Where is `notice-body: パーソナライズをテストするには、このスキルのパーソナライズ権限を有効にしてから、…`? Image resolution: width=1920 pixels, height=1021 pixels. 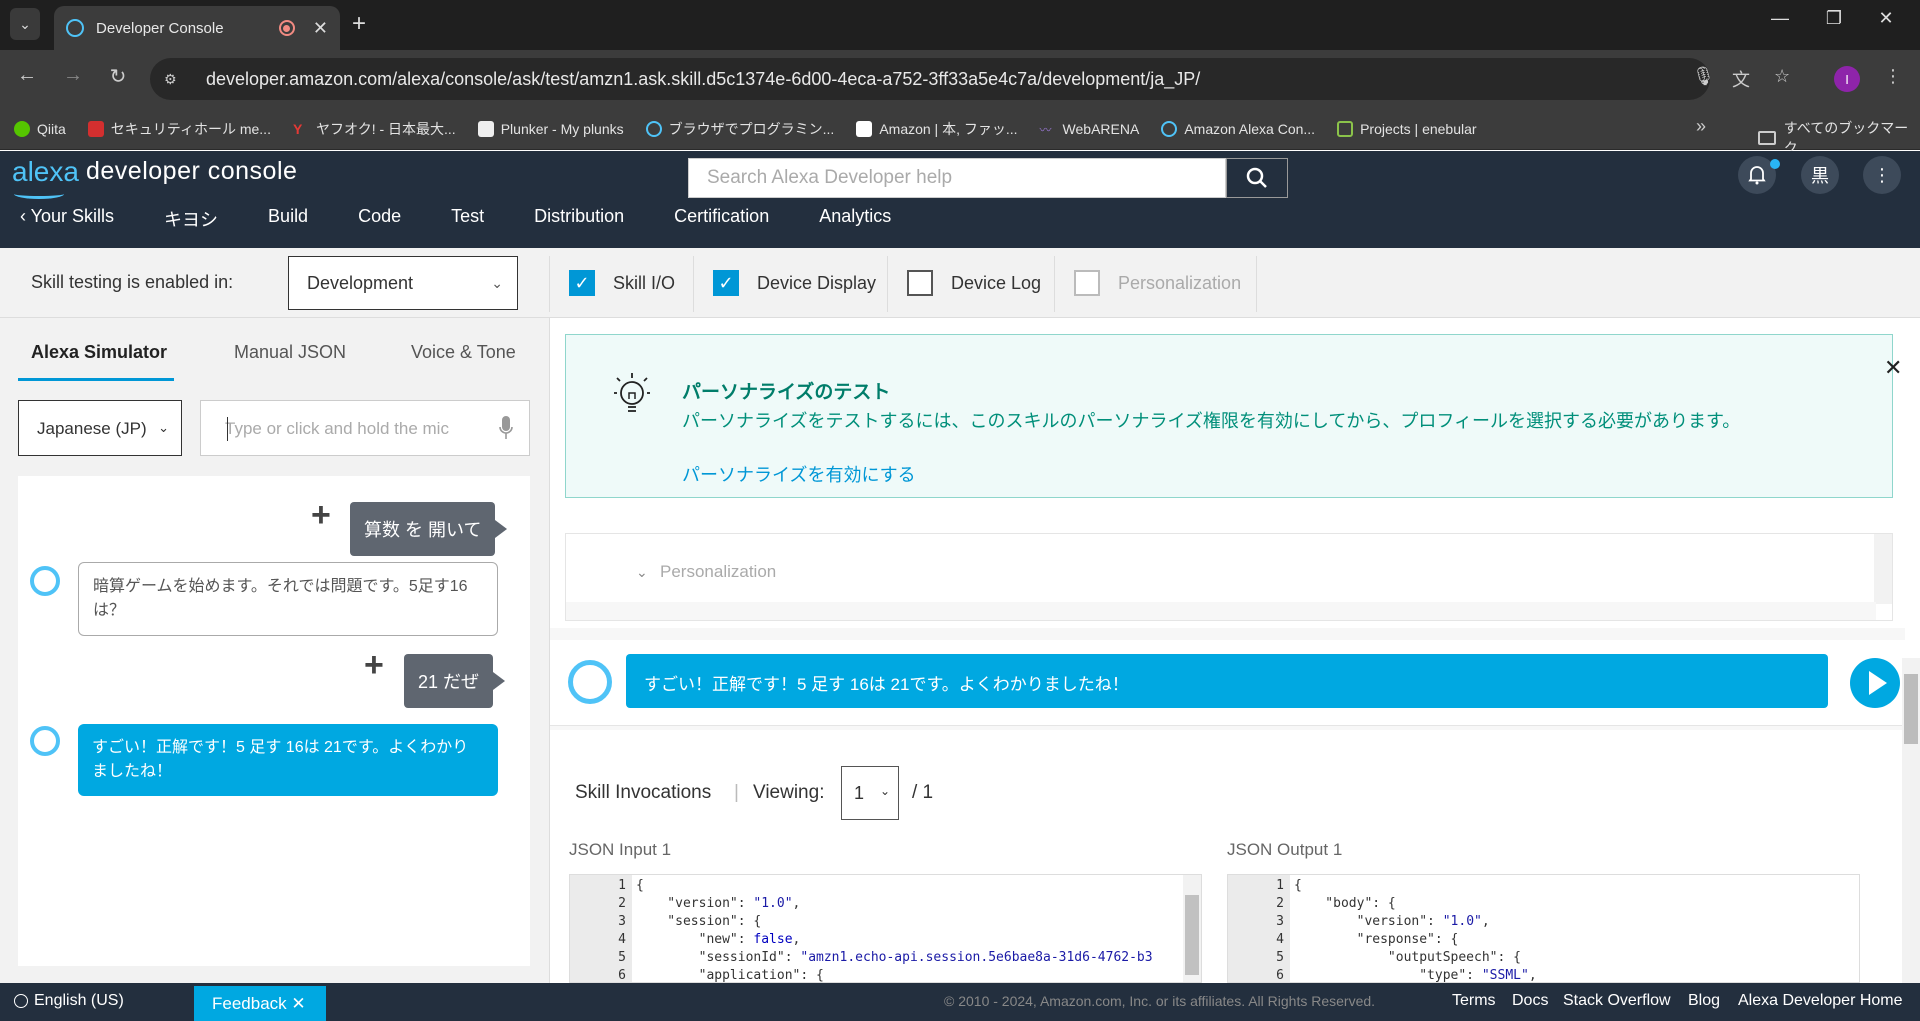
notice-body: パーソナライズをテストするには、このスキルのパーソナライズ権限を有効にしてから、… is located at coordinates (1211, 421).